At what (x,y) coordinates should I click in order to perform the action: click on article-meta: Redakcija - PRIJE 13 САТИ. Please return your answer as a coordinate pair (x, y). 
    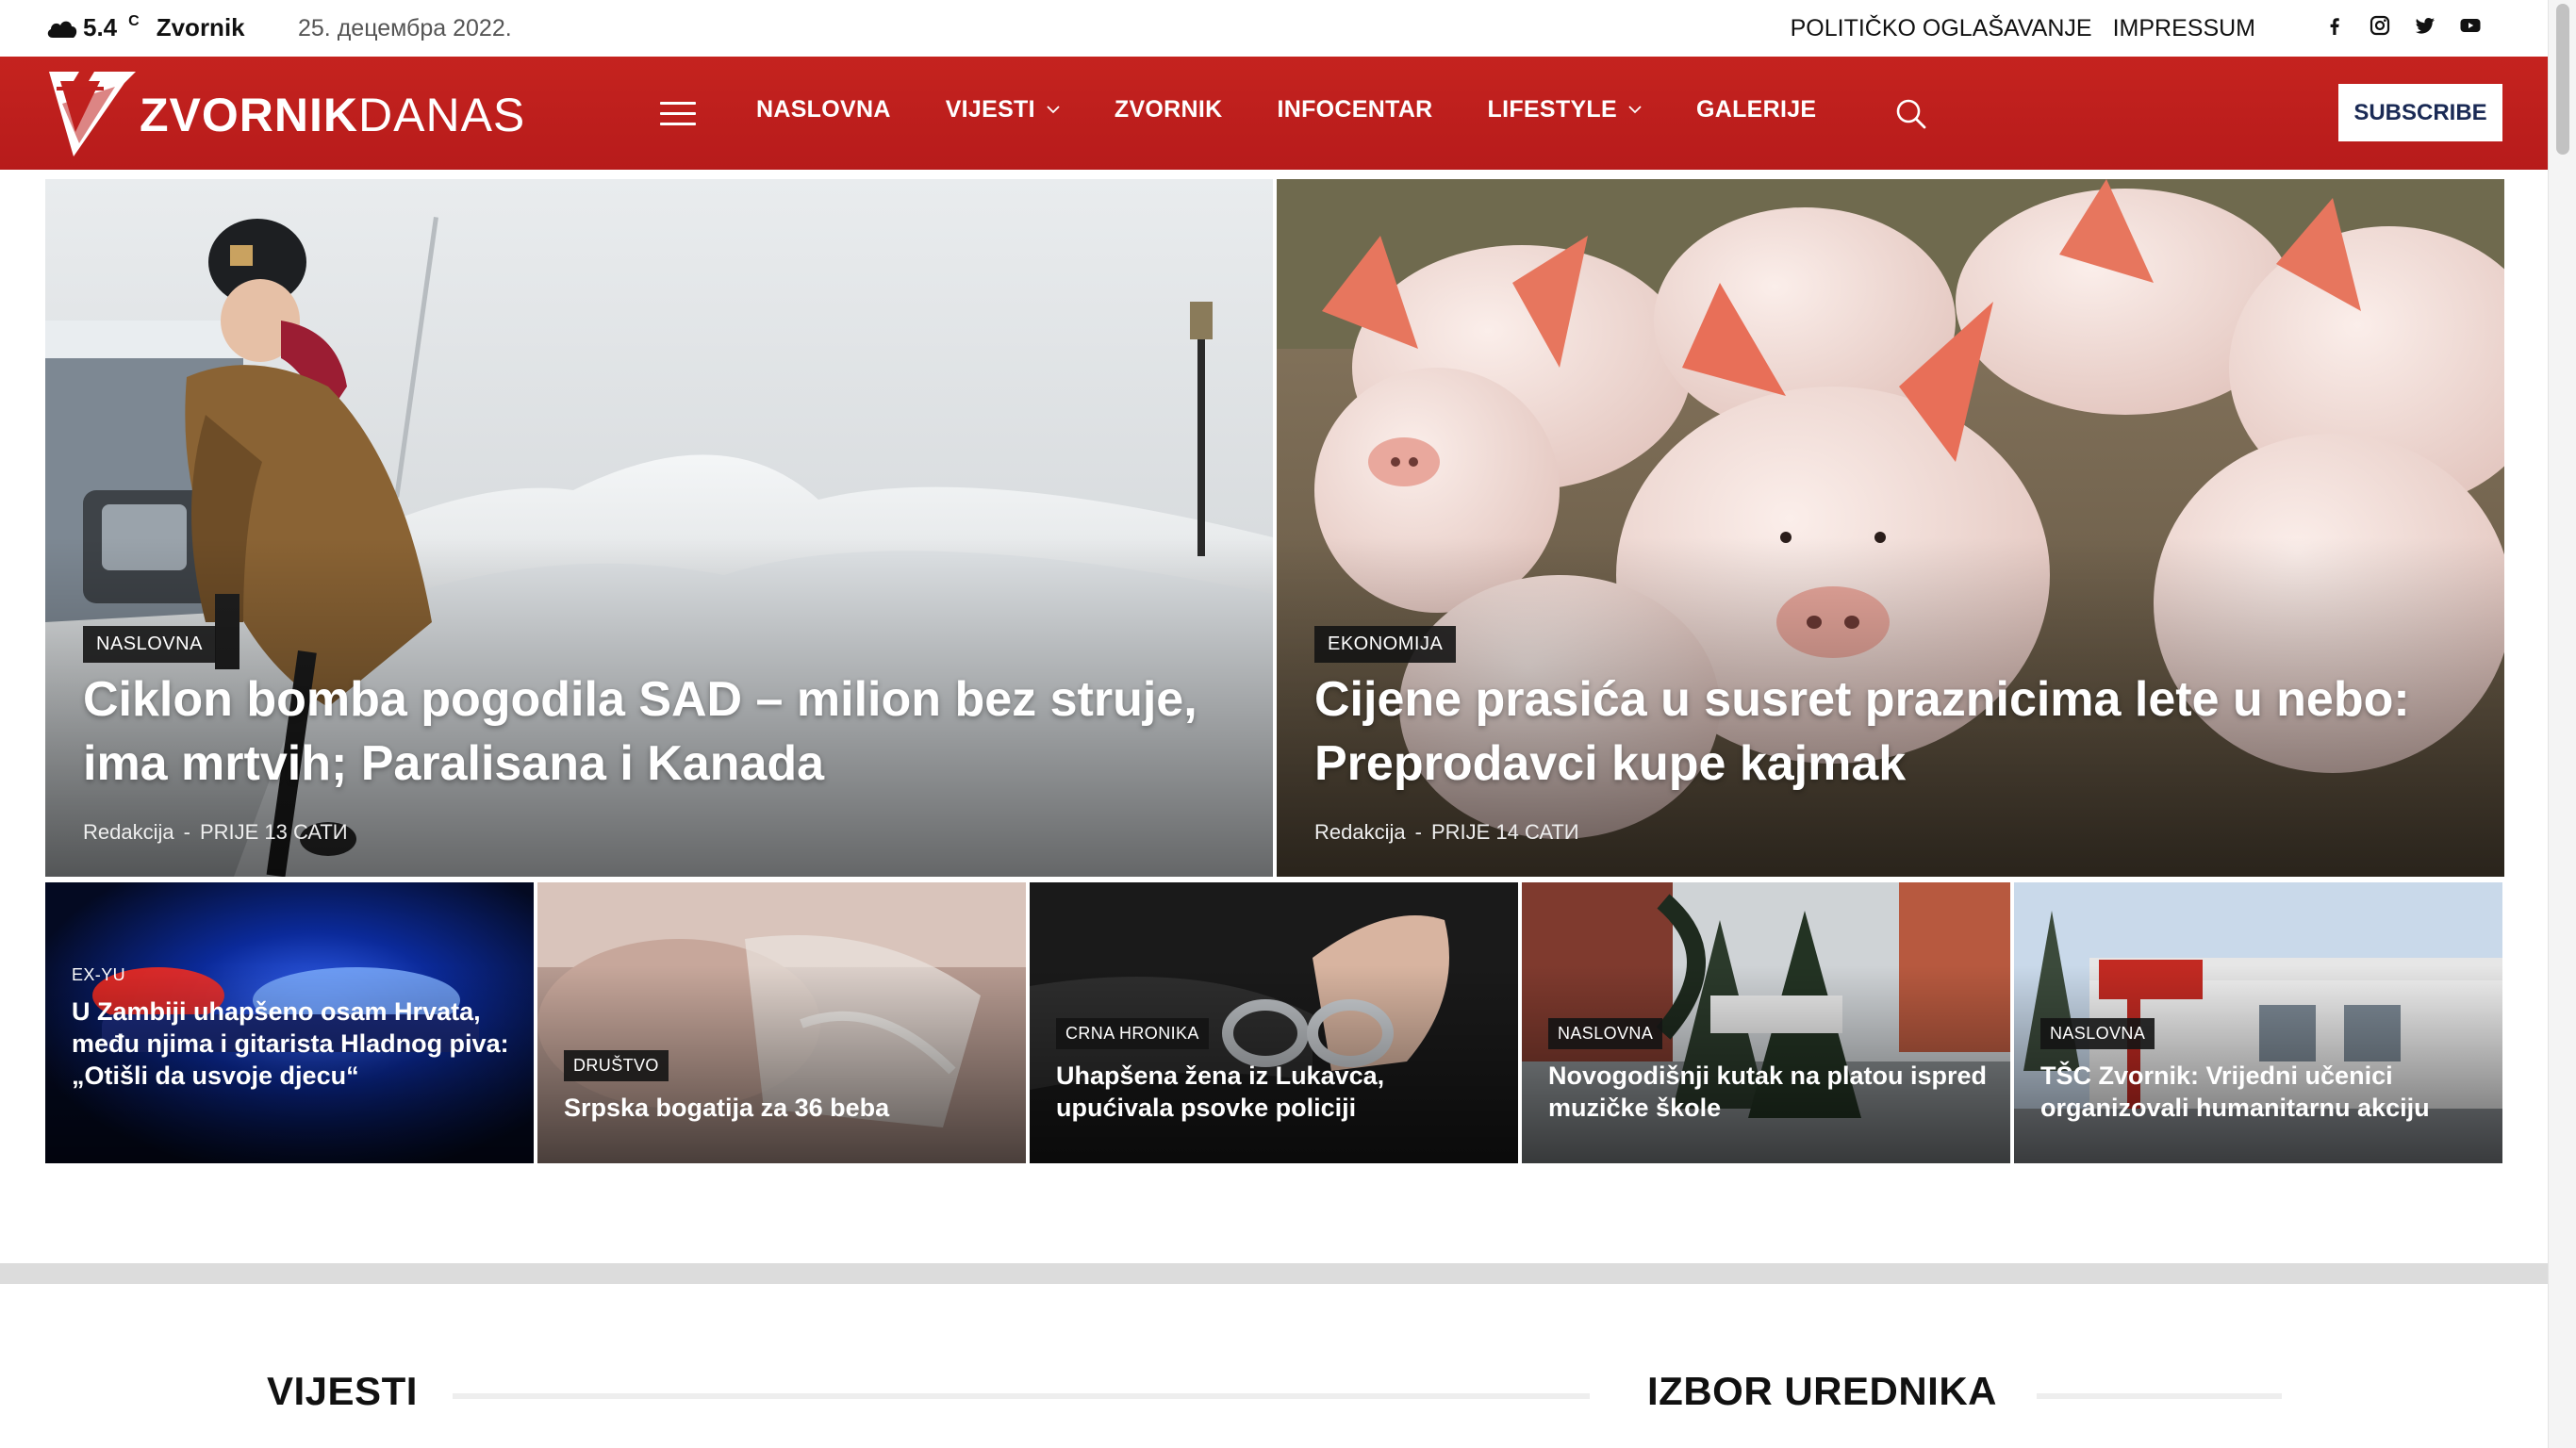
    Looking at the image, I should click on (215, 832).